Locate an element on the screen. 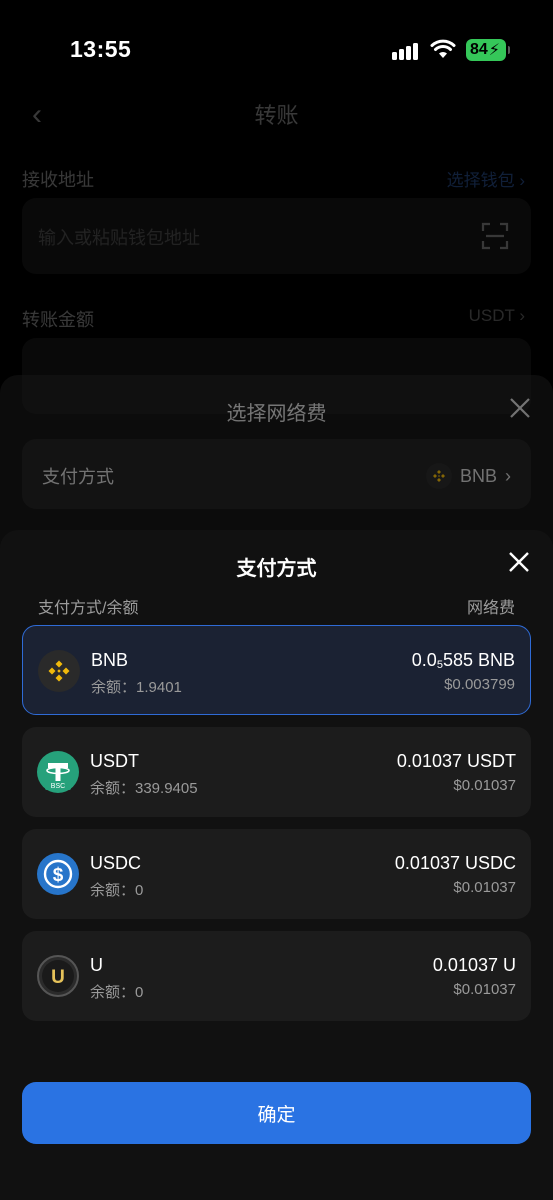 The height and width of the screenshot is (1200, 553). option-fee: 0.05585 BNB is located at coordinates (463, 660).